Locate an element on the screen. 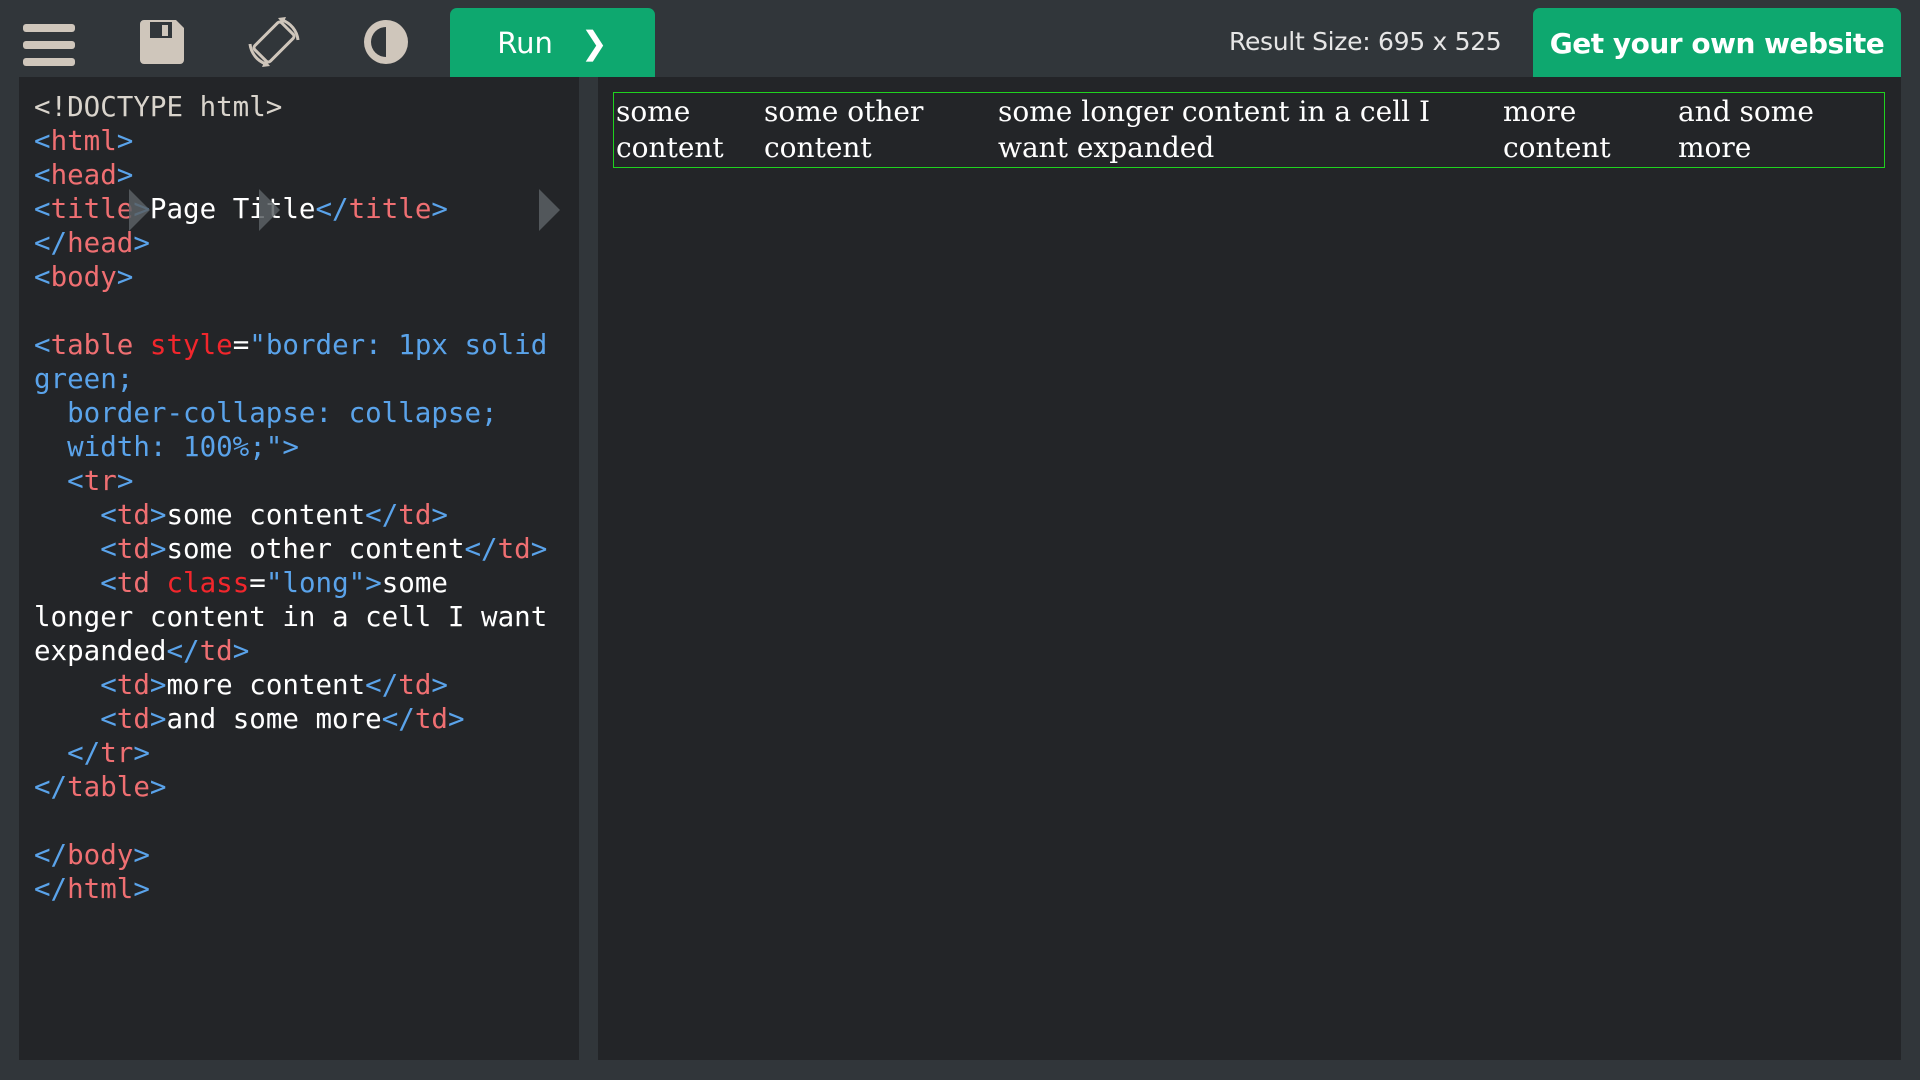 The width and height of the screenshot is (1920, 1080). table-cell: and some more is located at coordinates (1746, 129).